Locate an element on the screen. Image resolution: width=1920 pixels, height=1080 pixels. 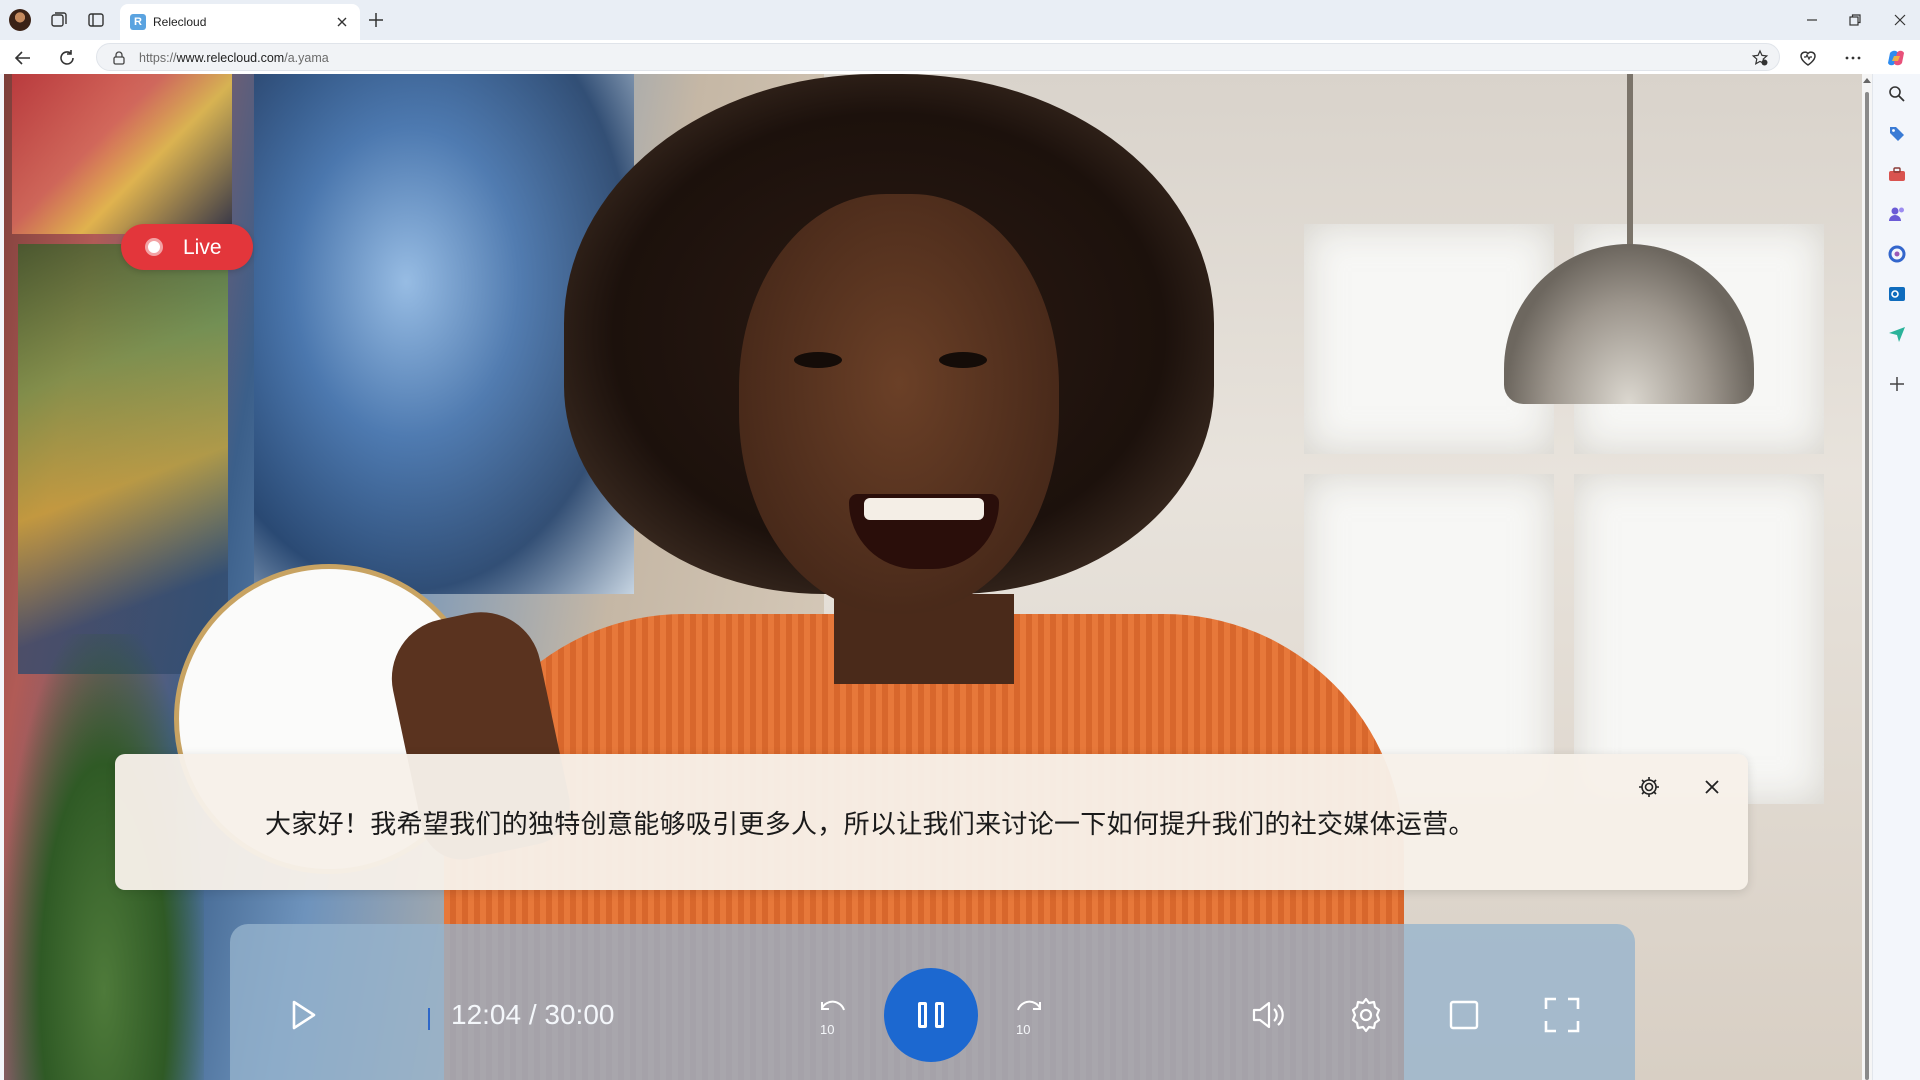
fullscreen-icon is located at coordinates (1562, 1015).